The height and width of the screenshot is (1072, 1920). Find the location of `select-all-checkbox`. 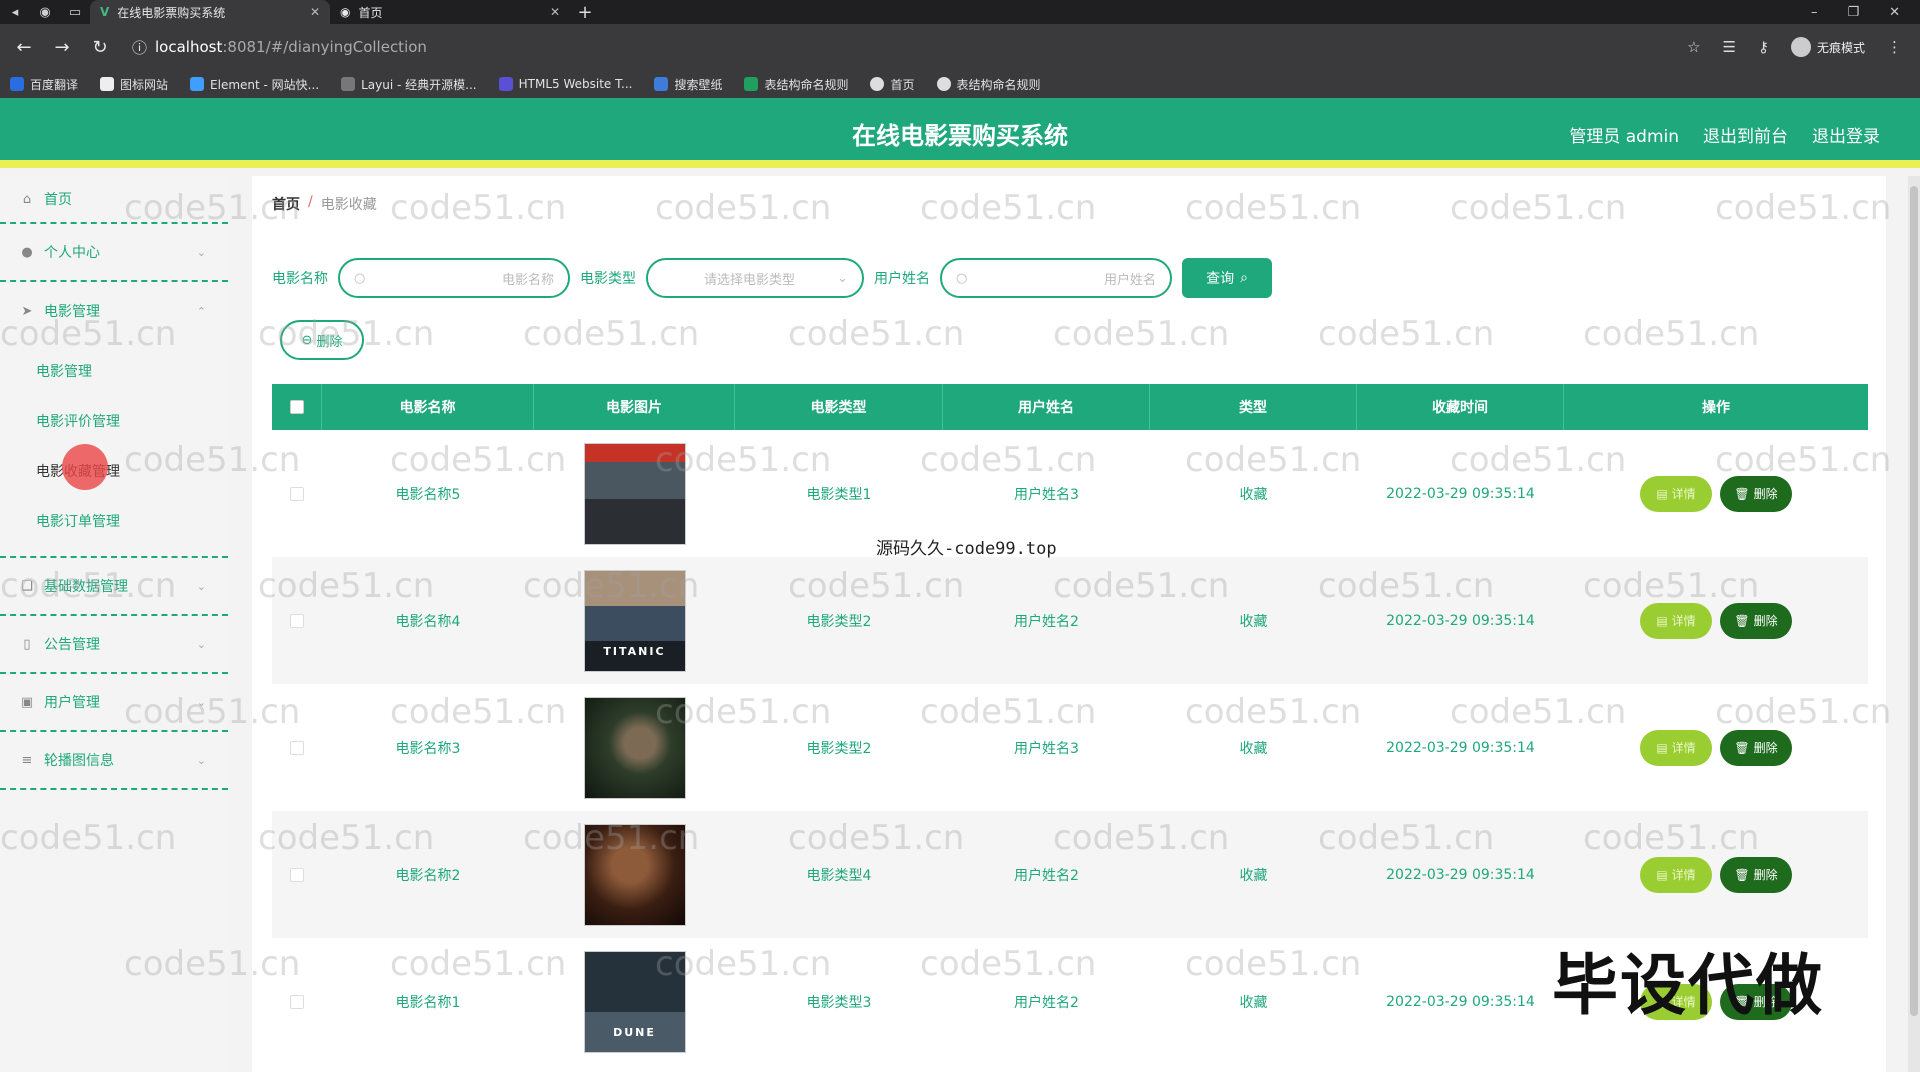

select-all-checkbox is located at coordinates (296, 407).